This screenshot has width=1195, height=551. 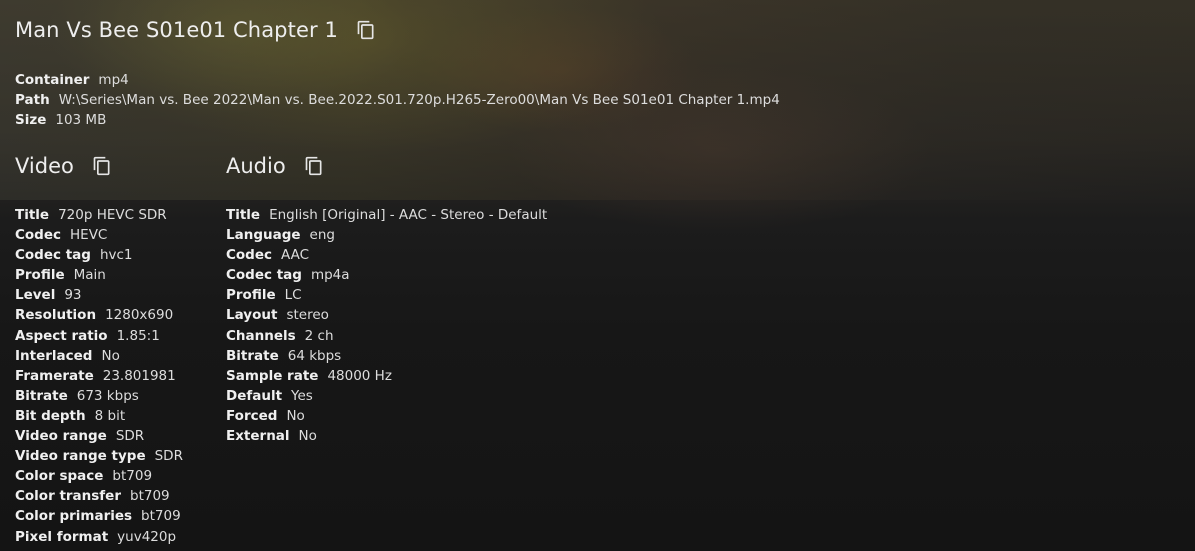 I want to click on info-row: Color space bt709, so click(x=99, y=476).